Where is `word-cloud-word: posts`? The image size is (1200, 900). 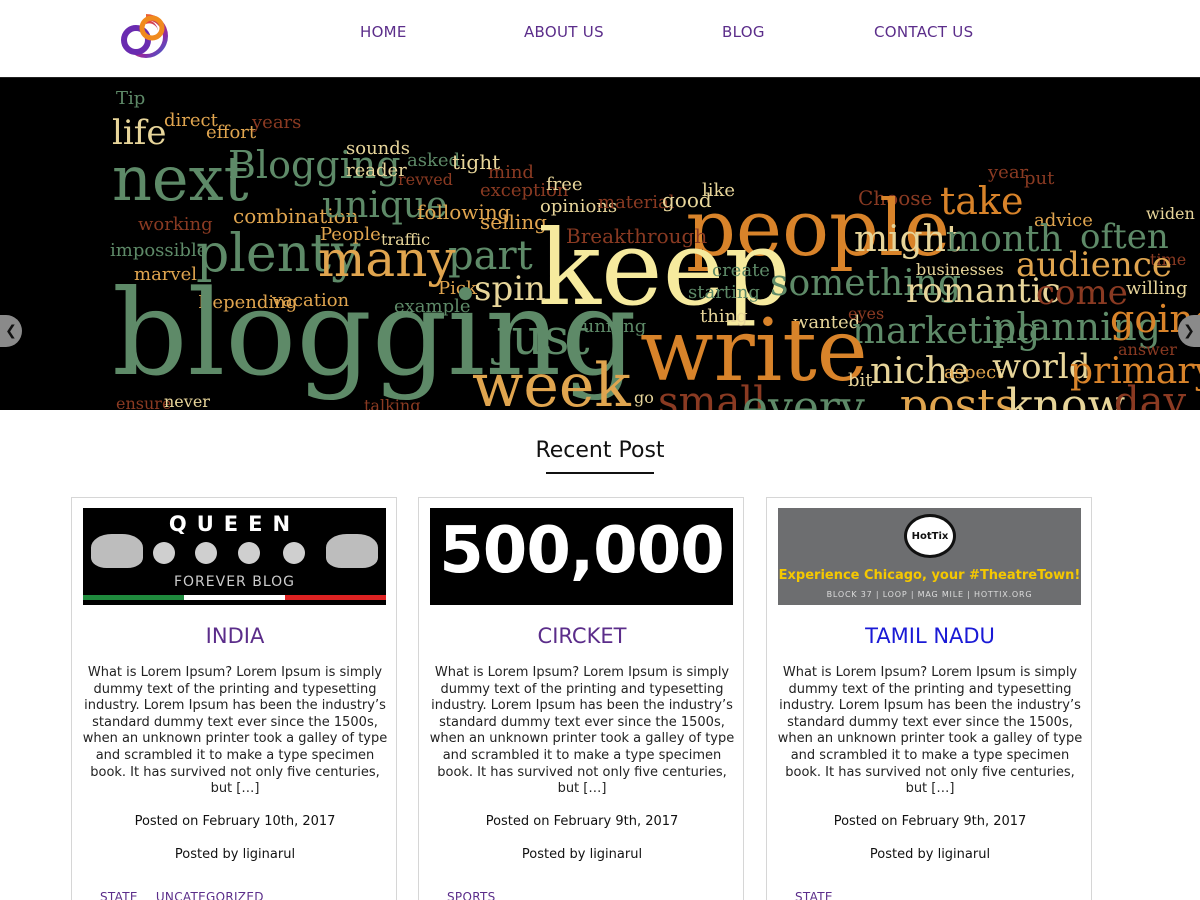 word-cloud-word: posts is located at coordinates (959, 395).